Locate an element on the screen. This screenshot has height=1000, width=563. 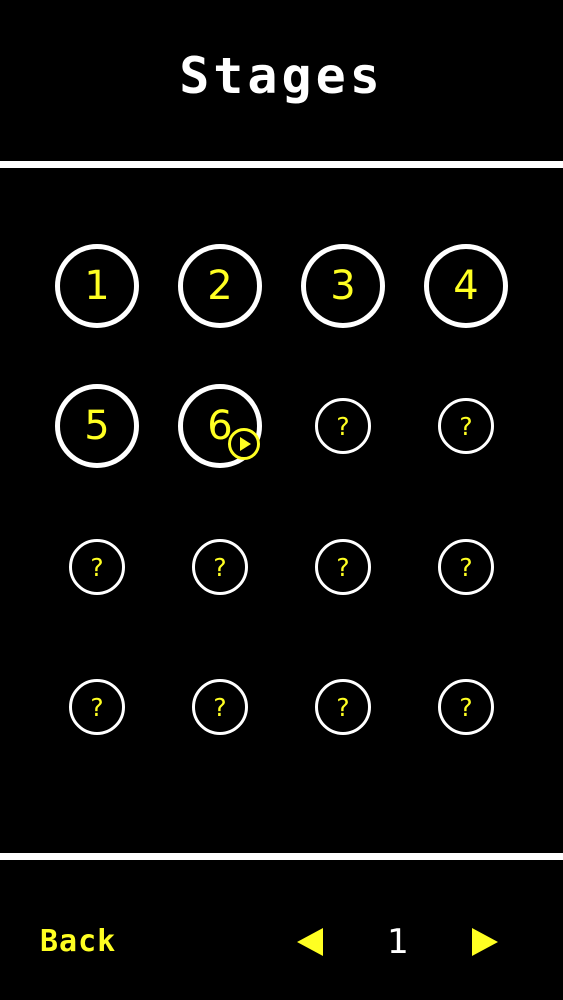
stage-button-3: 3 is located at coordinates (343, 286).